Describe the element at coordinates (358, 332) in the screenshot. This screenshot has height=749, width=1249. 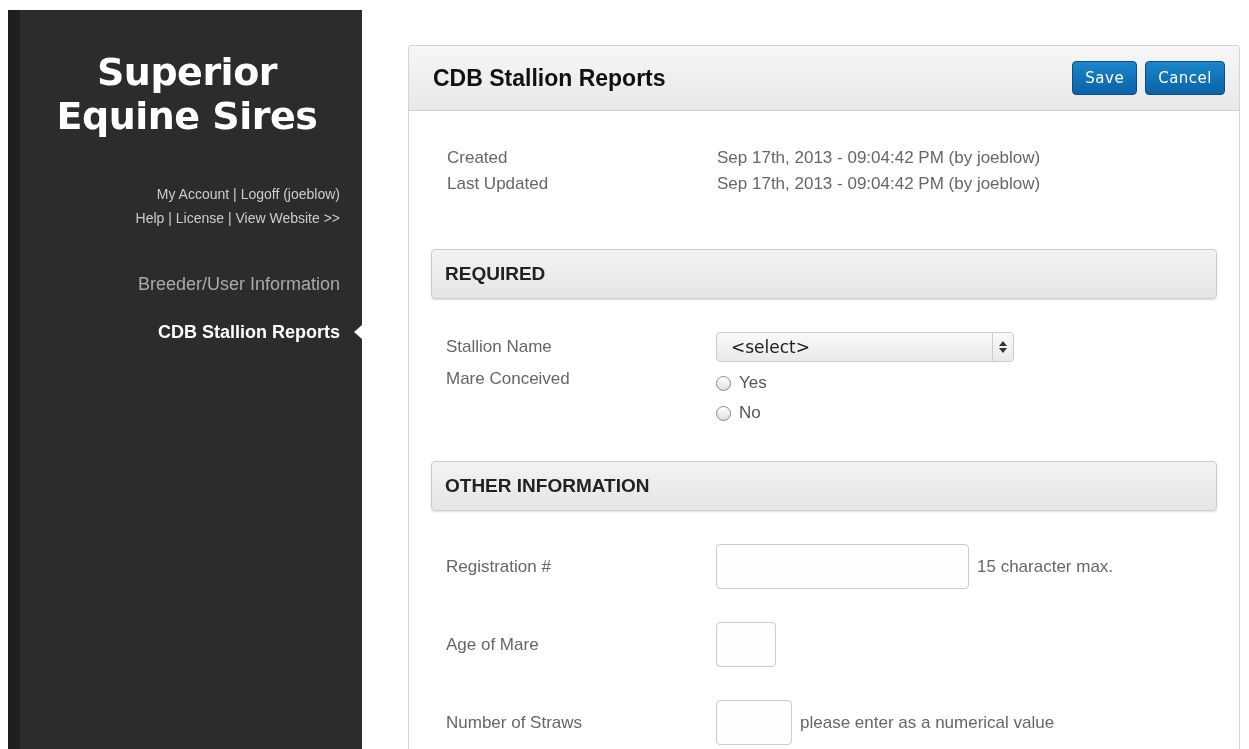
I see `active-pointer-icon` at that location.